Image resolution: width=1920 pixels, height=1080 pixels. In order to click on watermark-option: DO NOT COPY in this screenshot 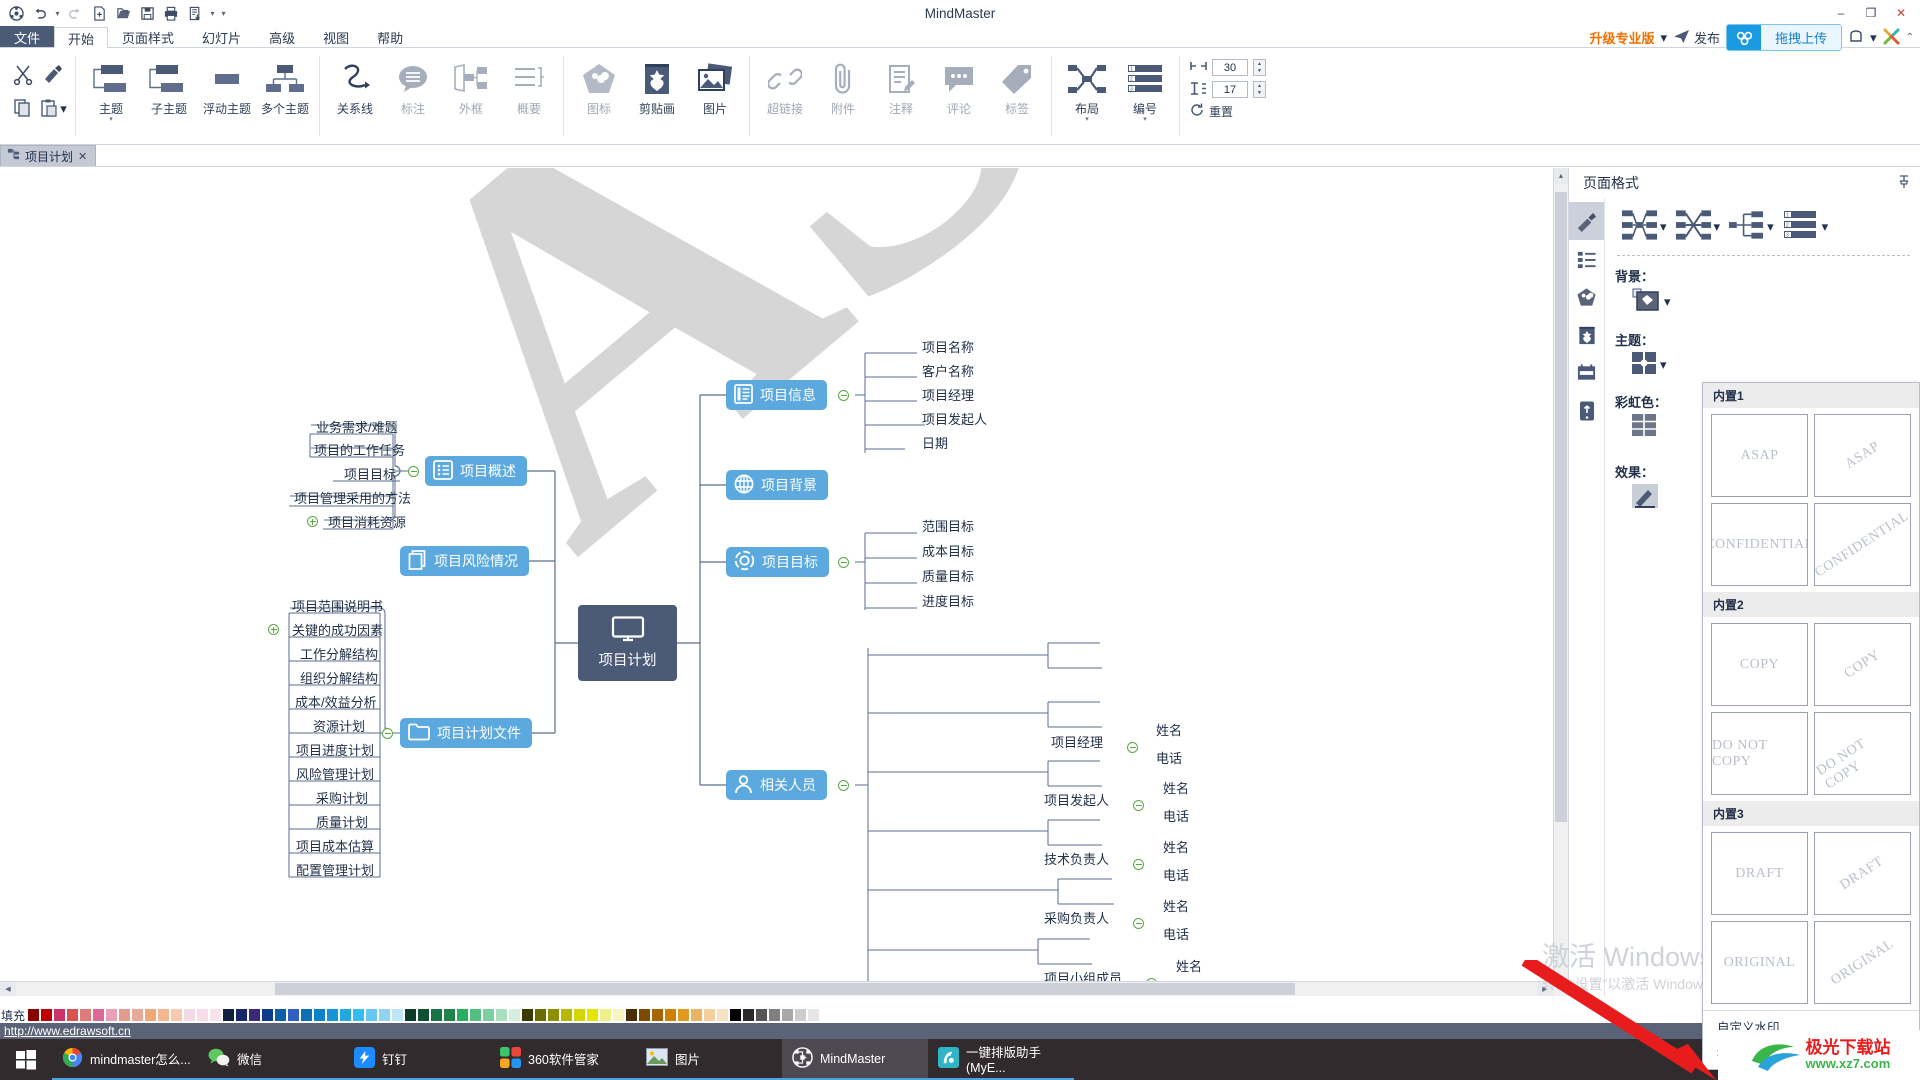, I will do `click(1862, 753)`.